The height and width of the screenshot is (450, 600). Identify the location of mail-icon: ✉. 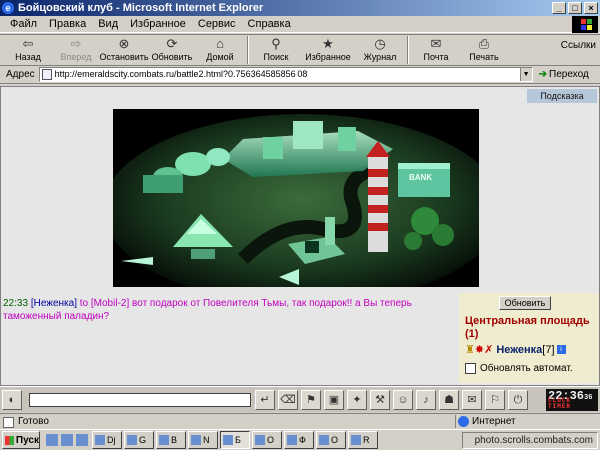
(436, 43).